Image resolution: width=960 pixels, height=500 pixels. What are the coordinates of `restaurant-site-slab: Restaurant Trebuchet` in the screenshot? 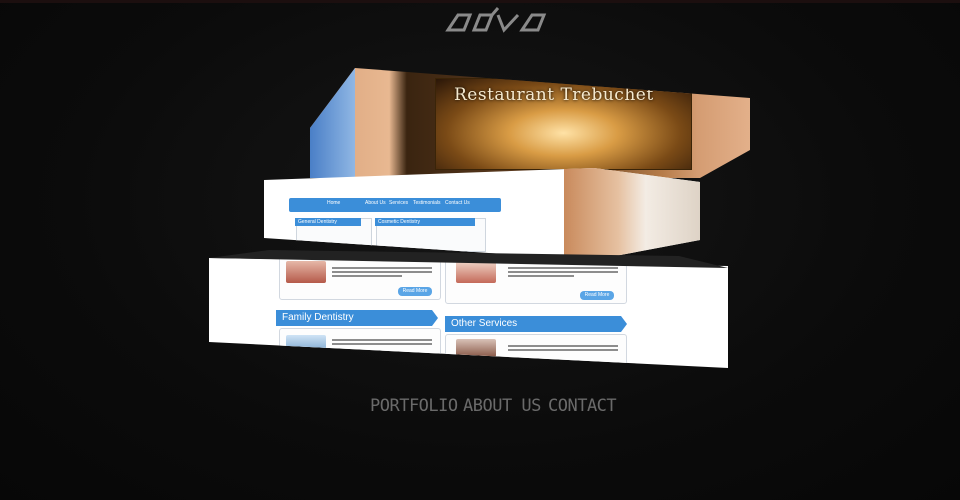 It's located at (530, 123).